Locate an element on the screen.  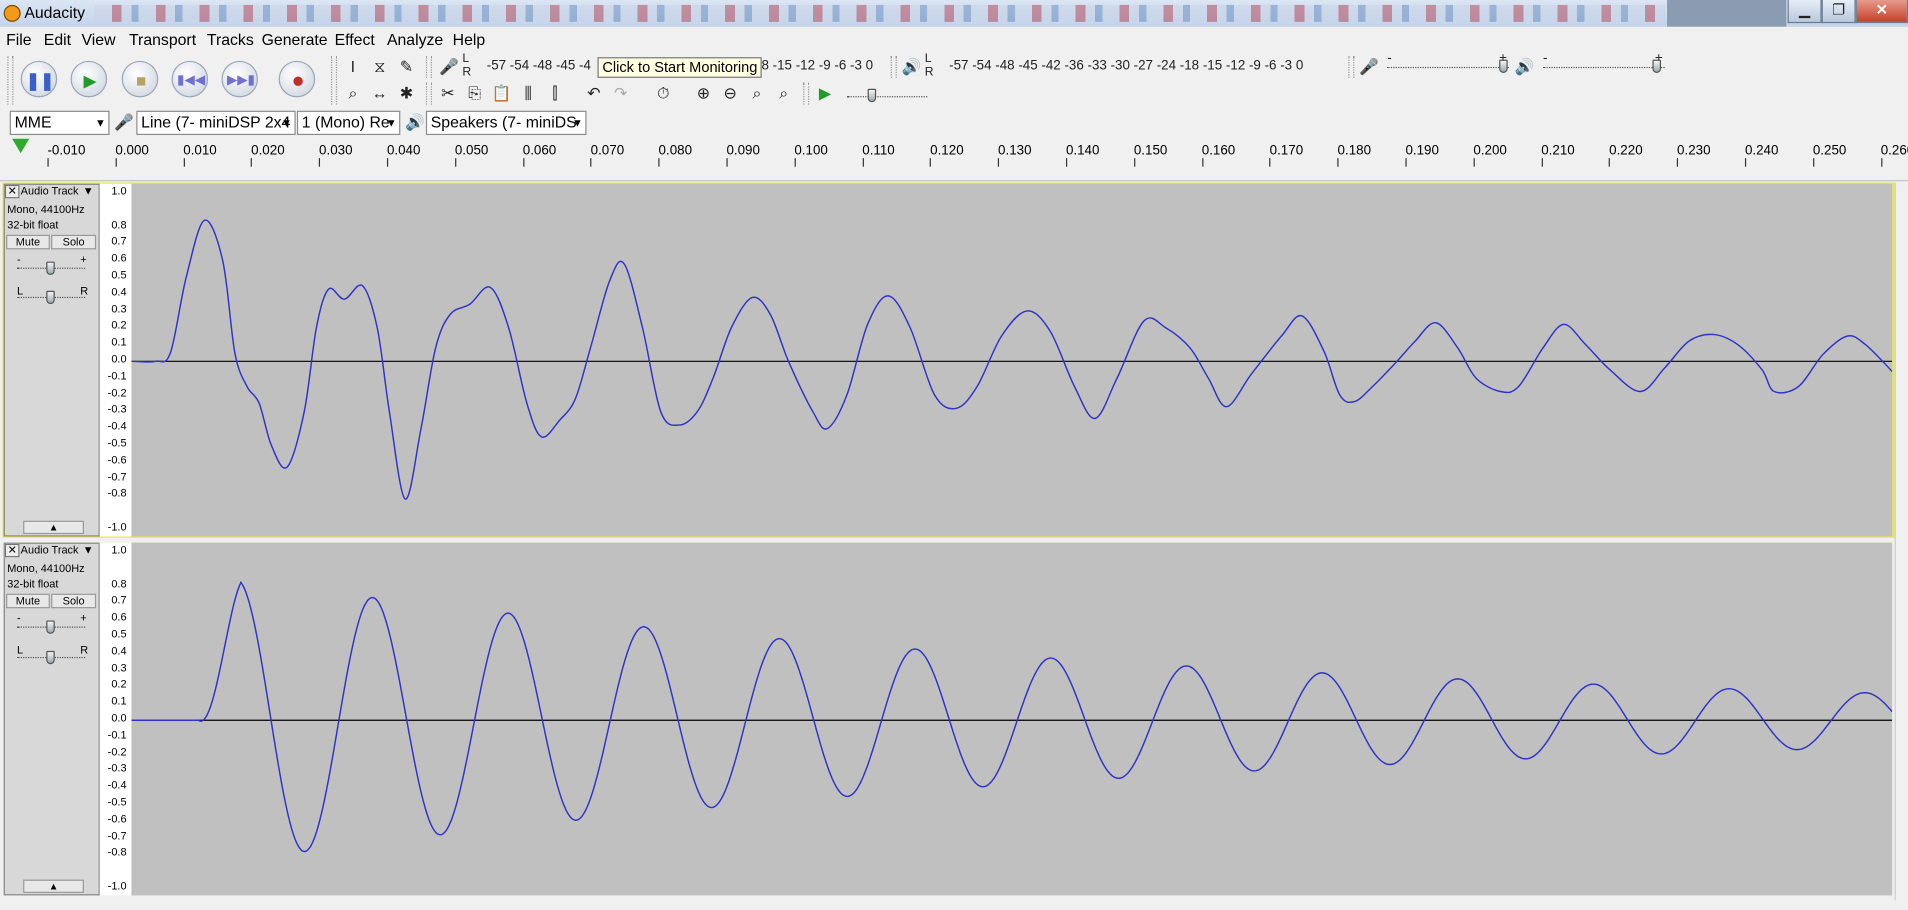
play-button: ▶ is located at coordinates (89, 79).